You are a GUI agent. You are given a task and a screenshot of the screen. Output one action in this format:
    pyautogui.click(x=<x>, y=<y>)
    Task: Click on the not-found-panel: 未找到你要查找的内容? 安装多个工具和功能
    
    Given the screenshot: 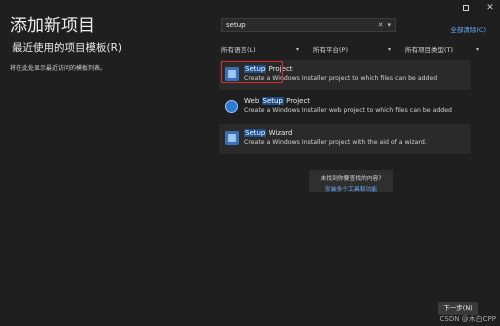 What is the action you would take?
    pyautogui.click(x=351, y=181)
    